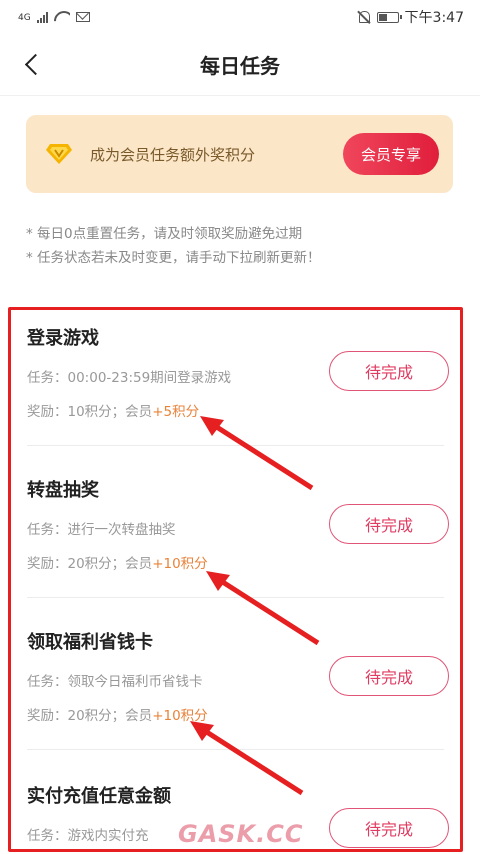 The image size is (480, 854). Describe the element at coordinates (63, 490) in the screenshot. I see `task-title: 转盘抽奖` at that location.